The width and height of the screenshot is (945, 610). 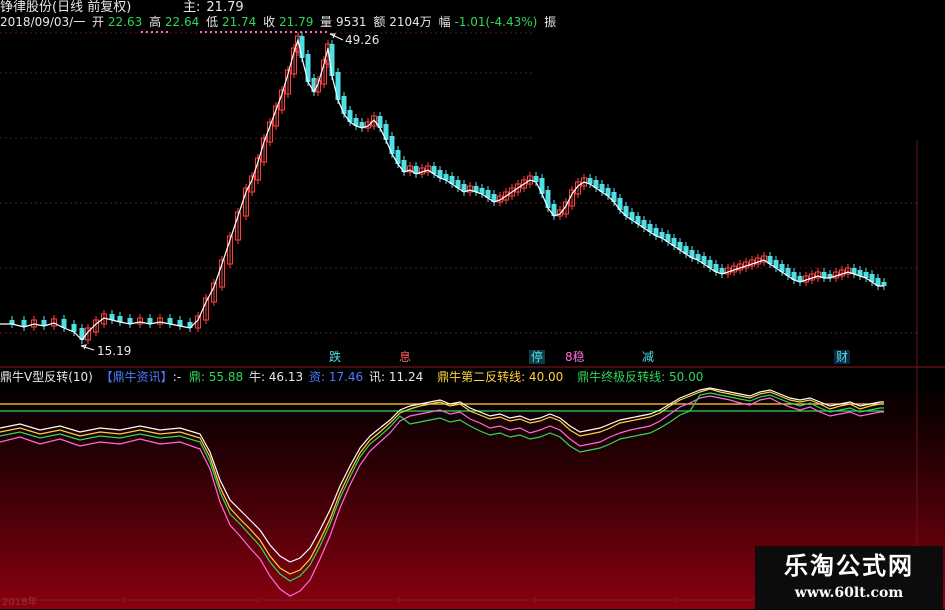 I want to click on final-reversal-value: 鼎牛终极反转线: 50.00, so click(x=640, y=377).